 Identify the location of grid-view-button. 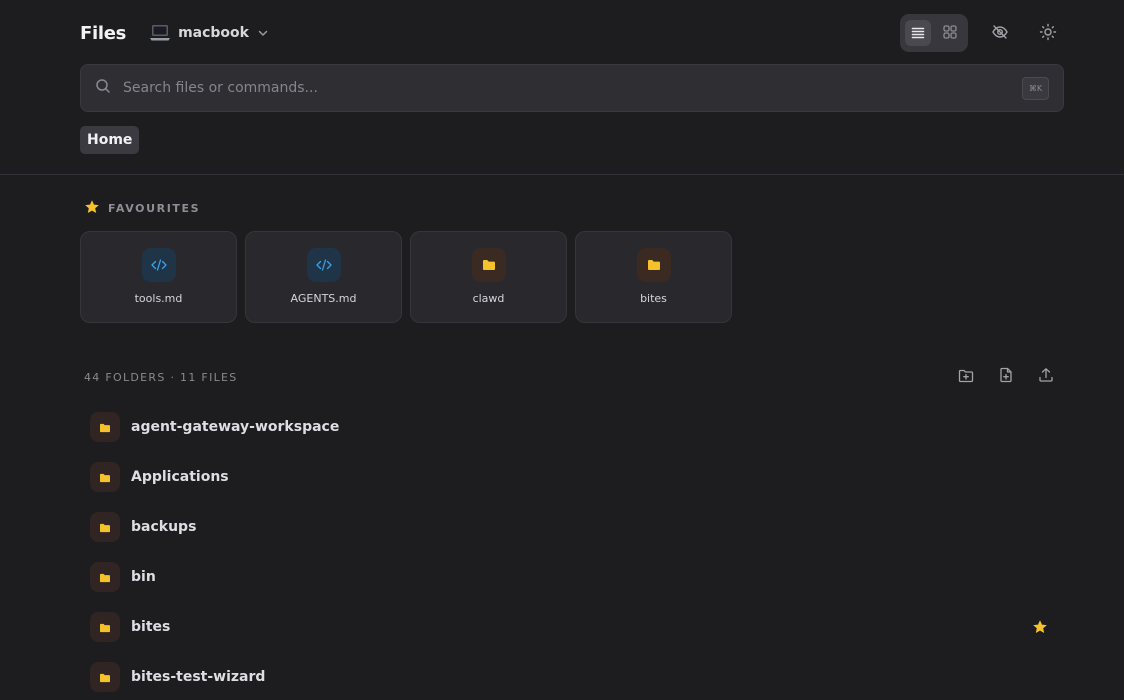
(950, 33).